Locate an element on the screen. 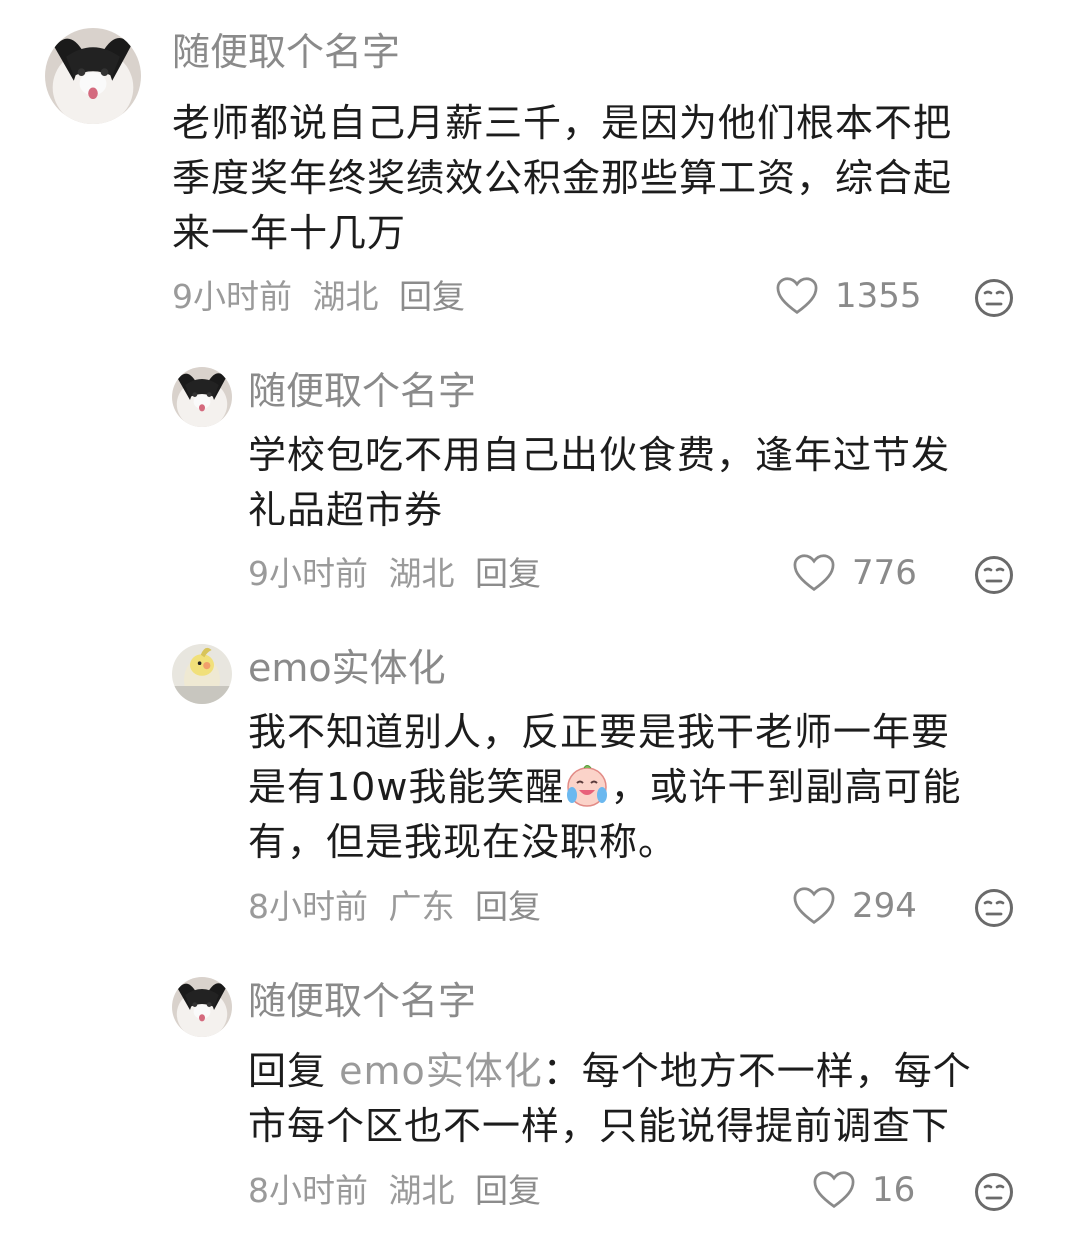 The width and height of the screenshot is (1080, 1255). like-count: 16 is located at coordinates (894, 1190).